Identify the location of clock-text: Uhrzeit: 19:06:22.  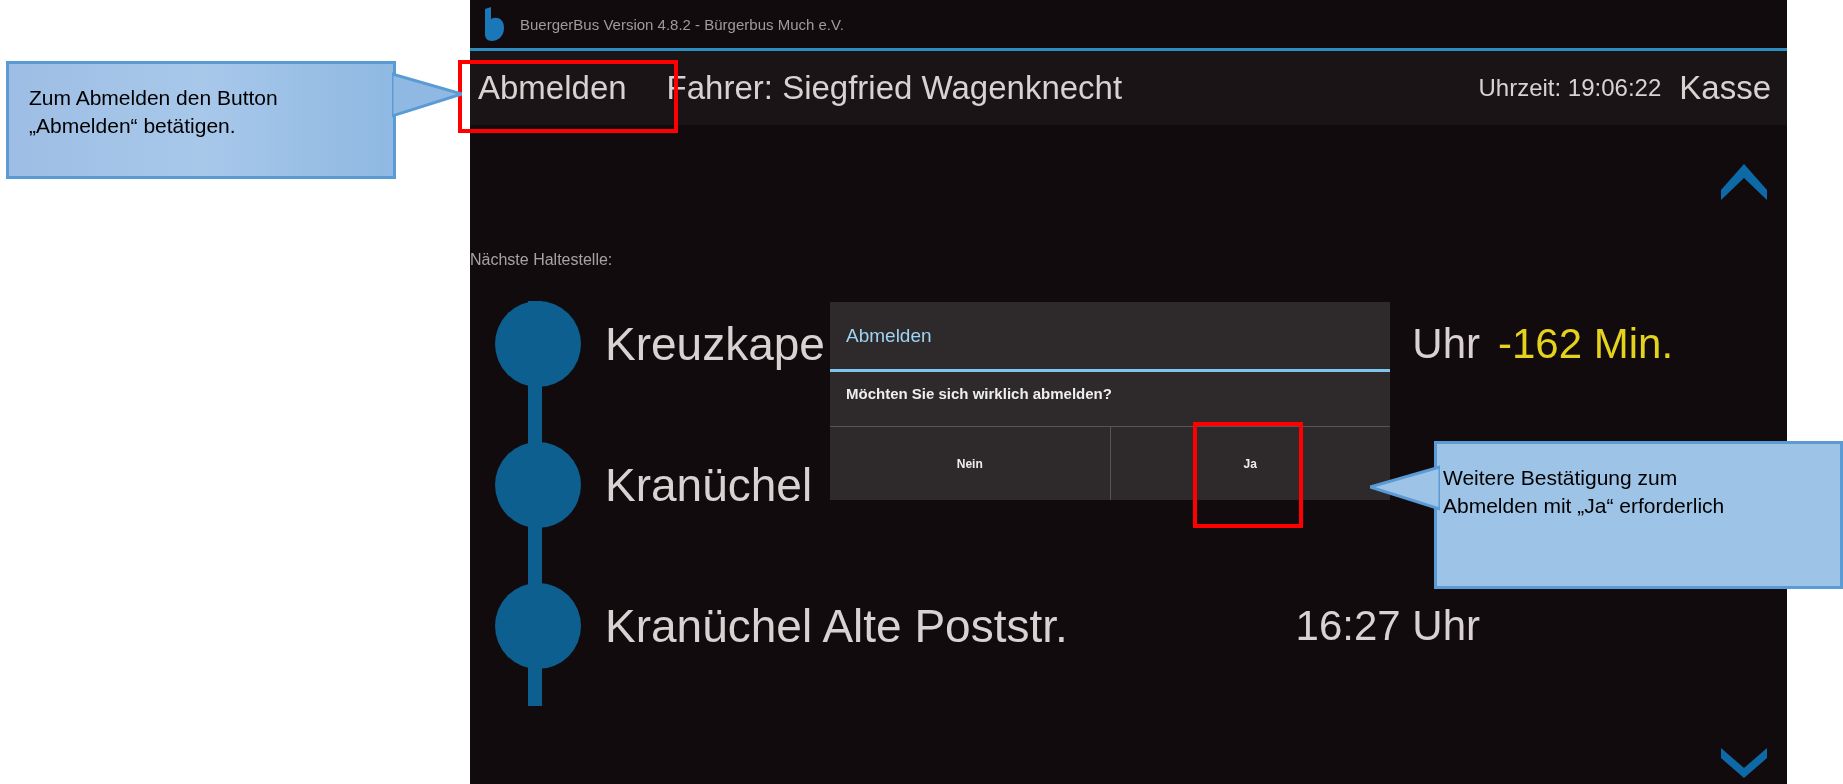
(1570, 88).